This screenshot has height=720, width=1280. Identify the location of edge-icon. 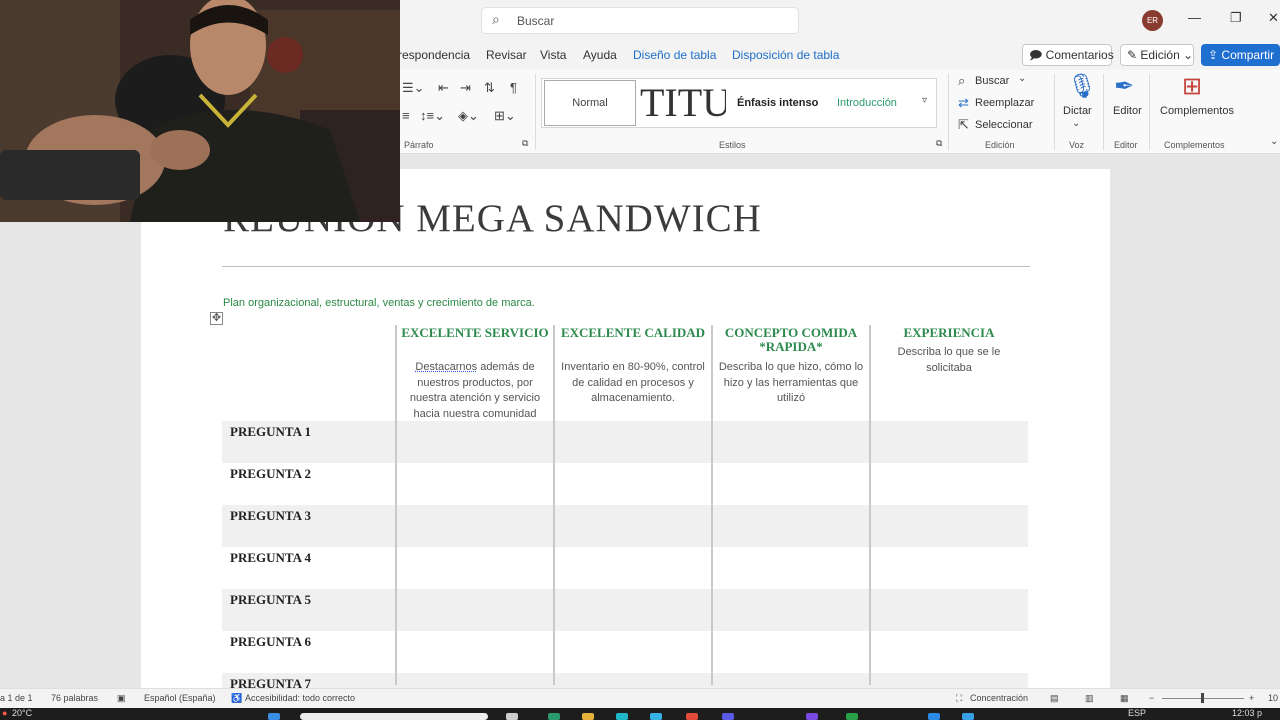
(622, 716).